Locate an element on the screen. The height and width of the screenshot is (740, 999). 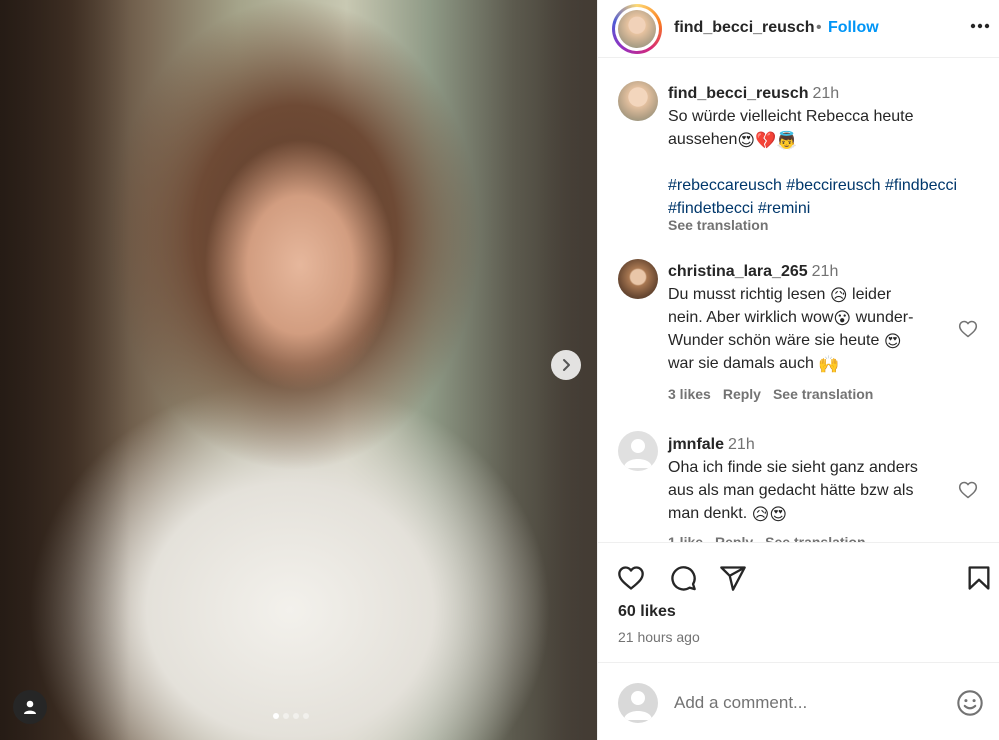
comment-button is located at coordinates (683, 578).